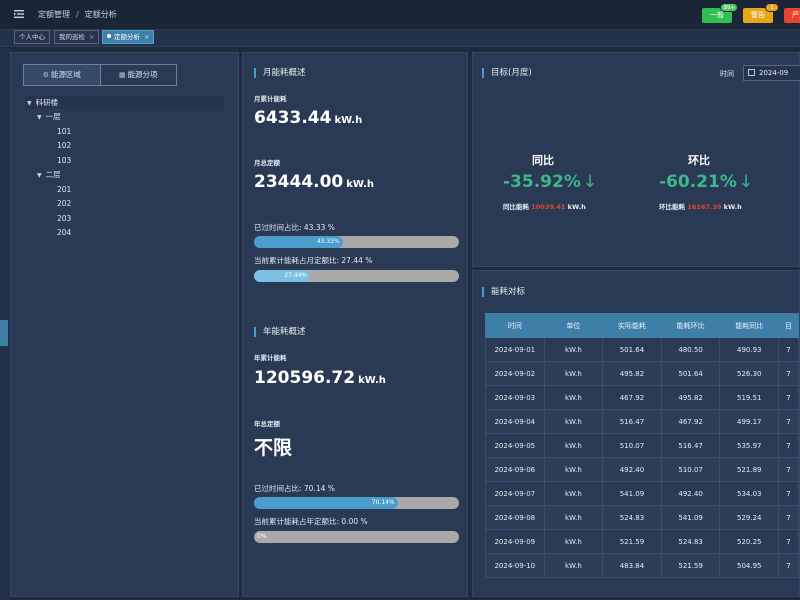 This screenshot has height=600, width=800. I want to click on alarm-severe-button: 严重, so click(792, 15).